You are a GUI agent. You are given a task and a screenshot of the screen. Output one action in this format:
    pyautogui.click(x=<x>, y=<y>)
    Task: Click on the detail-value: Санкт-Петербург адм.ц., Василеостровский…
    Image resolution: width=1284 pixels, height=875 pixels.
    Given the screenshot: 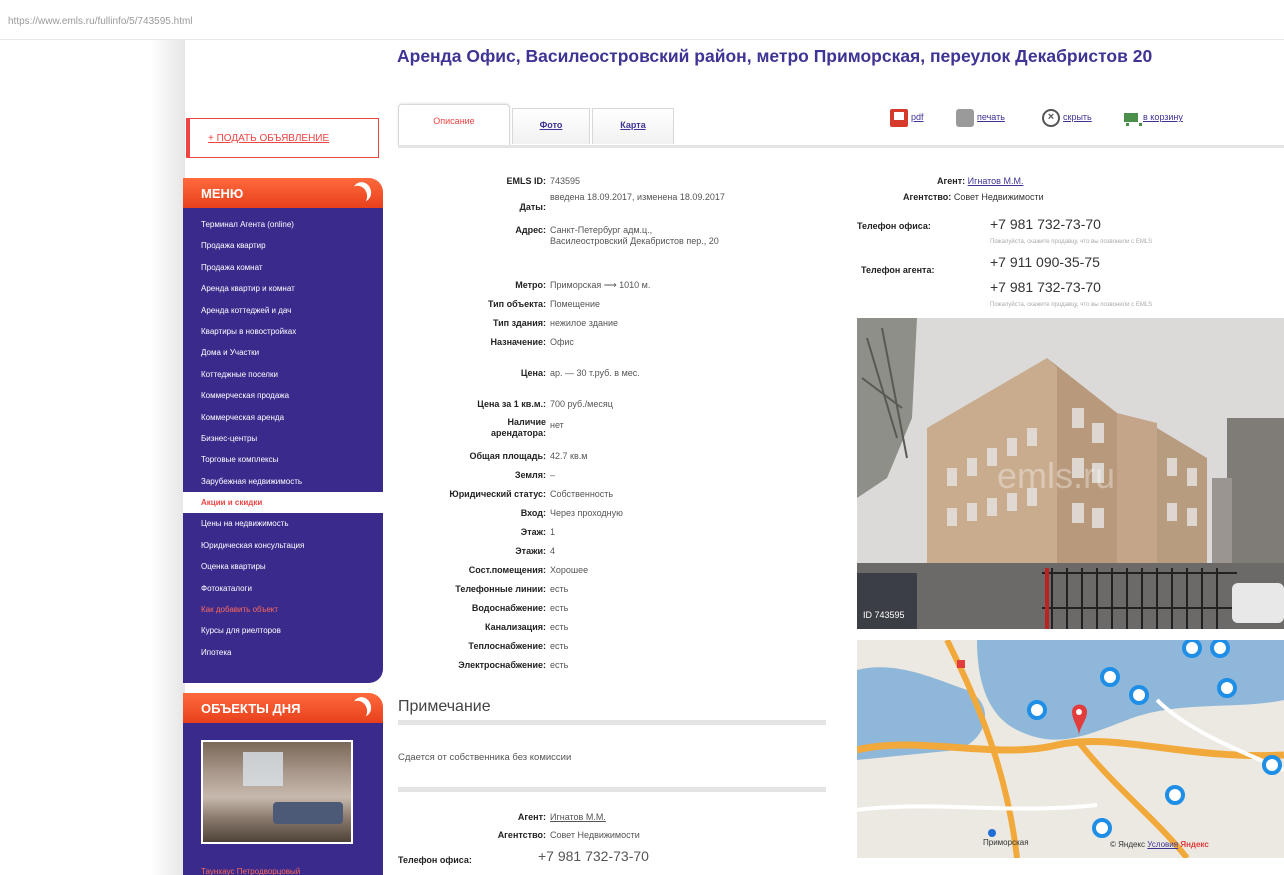 What is the action you would take?
    pyautogui.click(x=634, y=235)
    